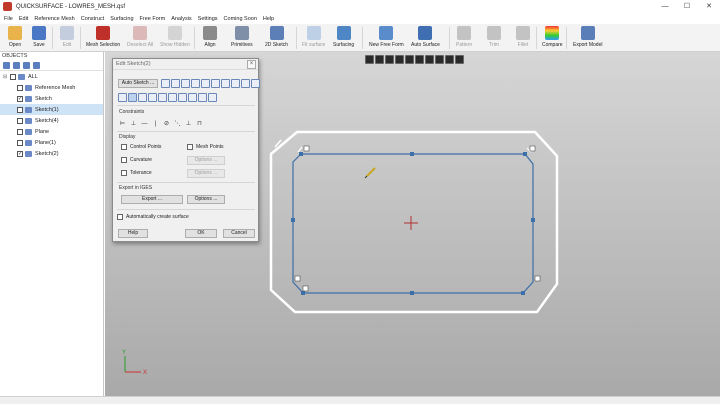  Describe the element at coordinates (162, 97) in the screenshot. I see `circle2-tool-icon` at that location.